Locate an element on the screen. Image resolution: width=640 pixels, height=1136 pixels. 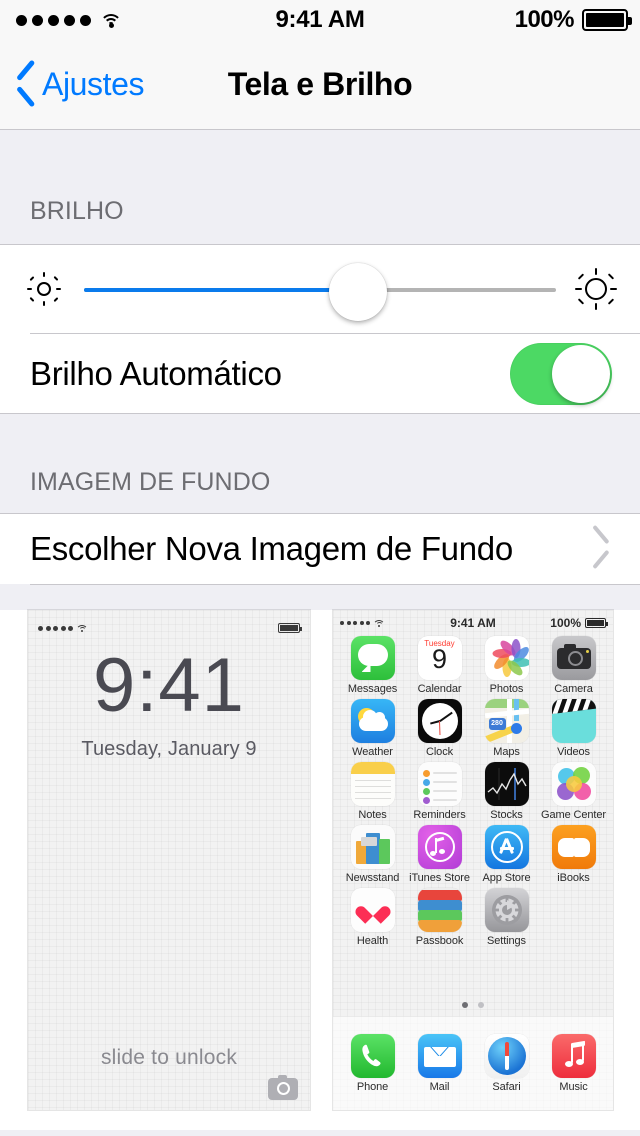
app-icon-stocks: Stocks is located at coordinates (506, 791).